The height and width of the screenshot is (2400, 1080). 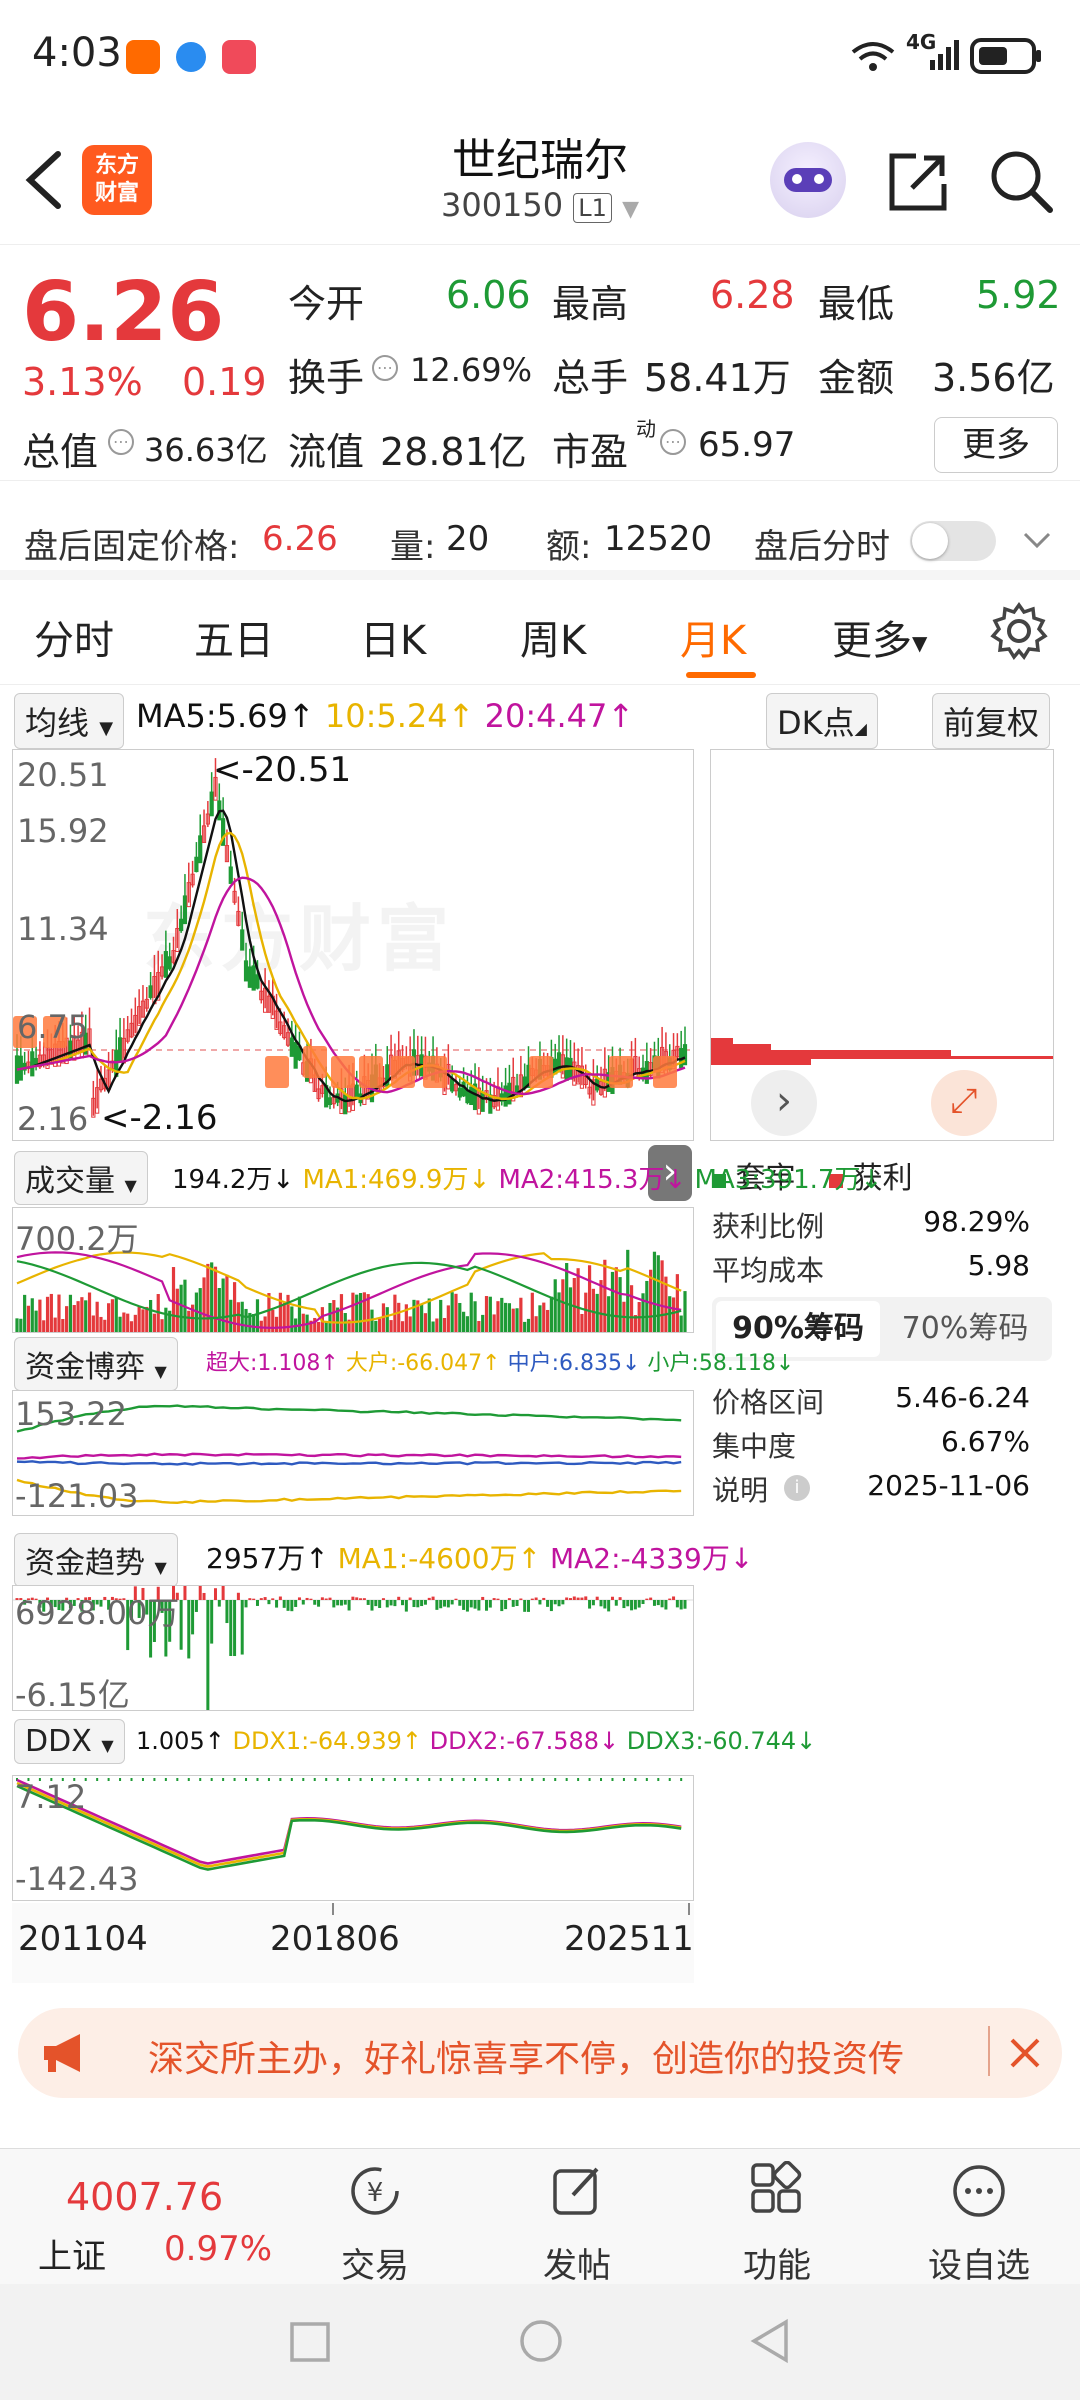 What do you see at coordinates (953, 541) in the screenshot?
I see `after-hours-toggle` at bounding box center [953, 541].